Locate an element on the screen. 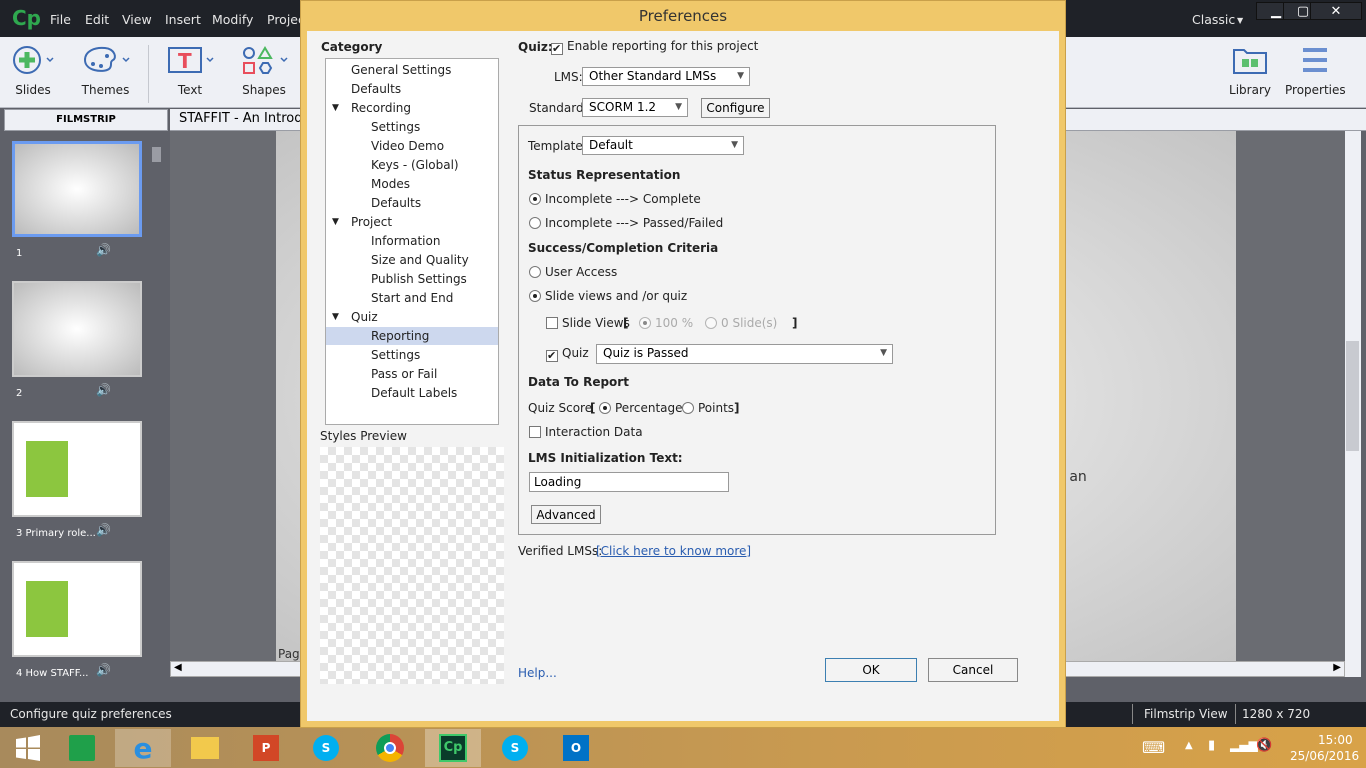 This screenshot has width=1366, height=768. close-button: ✕ is located at coordinates (1336, 11).